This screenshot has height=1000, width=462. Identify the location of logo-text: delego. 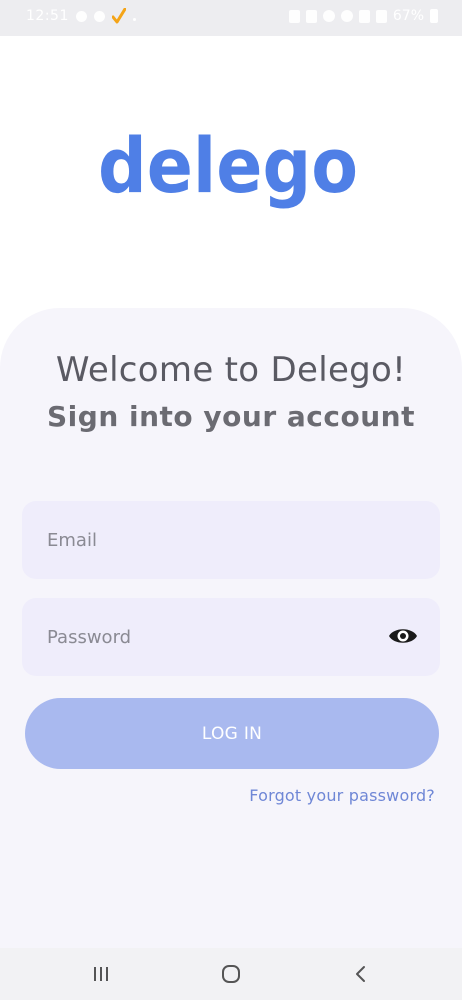
(228, 169).